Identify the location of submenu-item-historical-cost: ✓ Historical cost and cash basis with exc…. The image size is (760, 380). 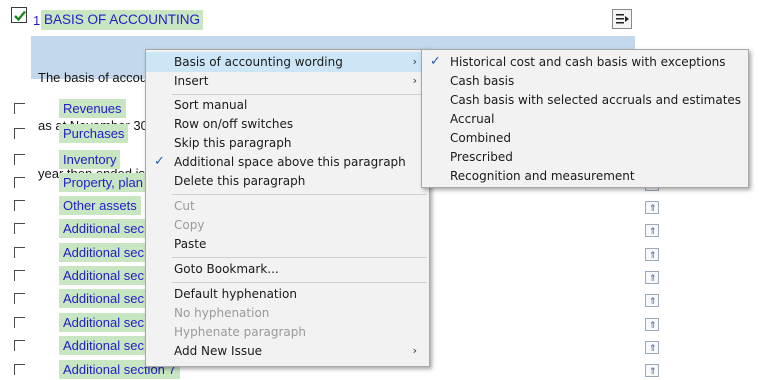
(585, 62).